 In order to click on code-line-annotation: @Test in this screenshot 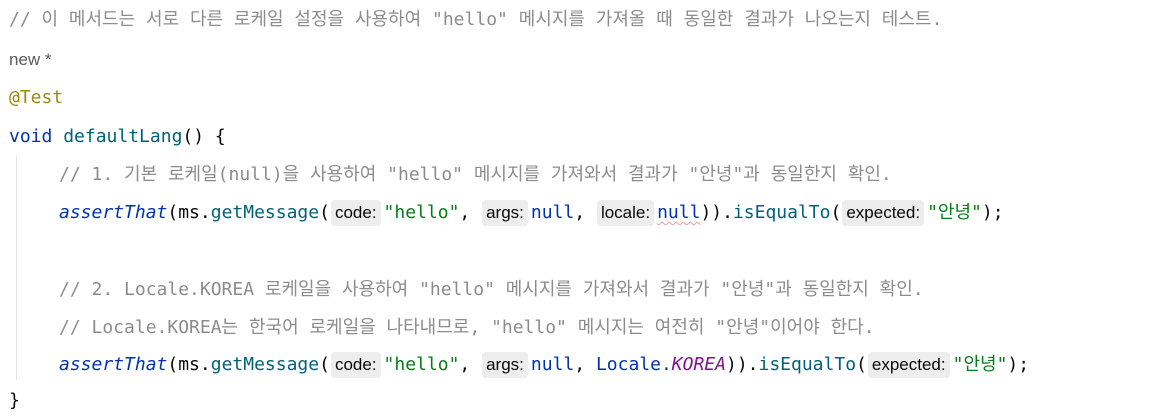, I will do `click(31, 97)`.